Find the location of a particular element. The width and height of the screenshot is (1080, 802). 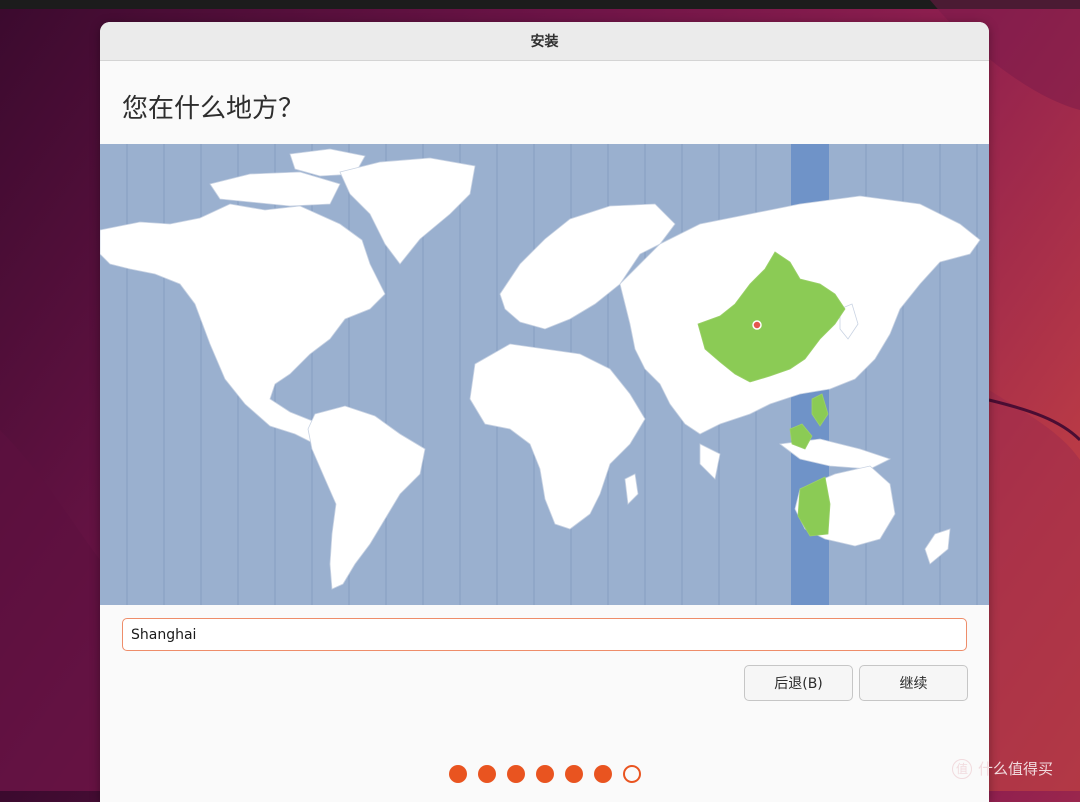

step-progress-dots is located at coordinates (545, 774).